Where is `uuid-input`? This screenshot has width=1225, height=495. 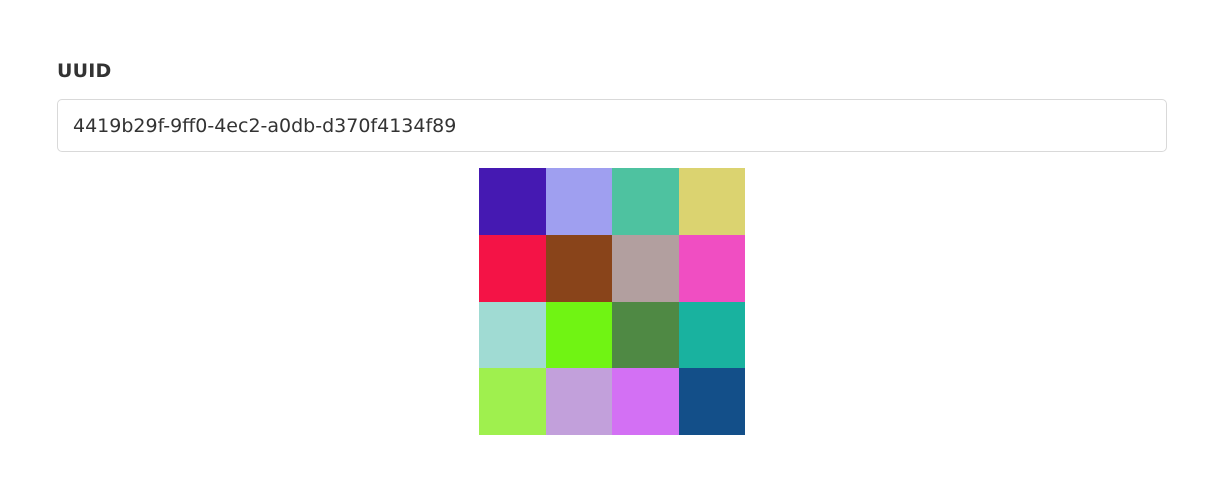
uuid-input is located at coordinates (612, 125).